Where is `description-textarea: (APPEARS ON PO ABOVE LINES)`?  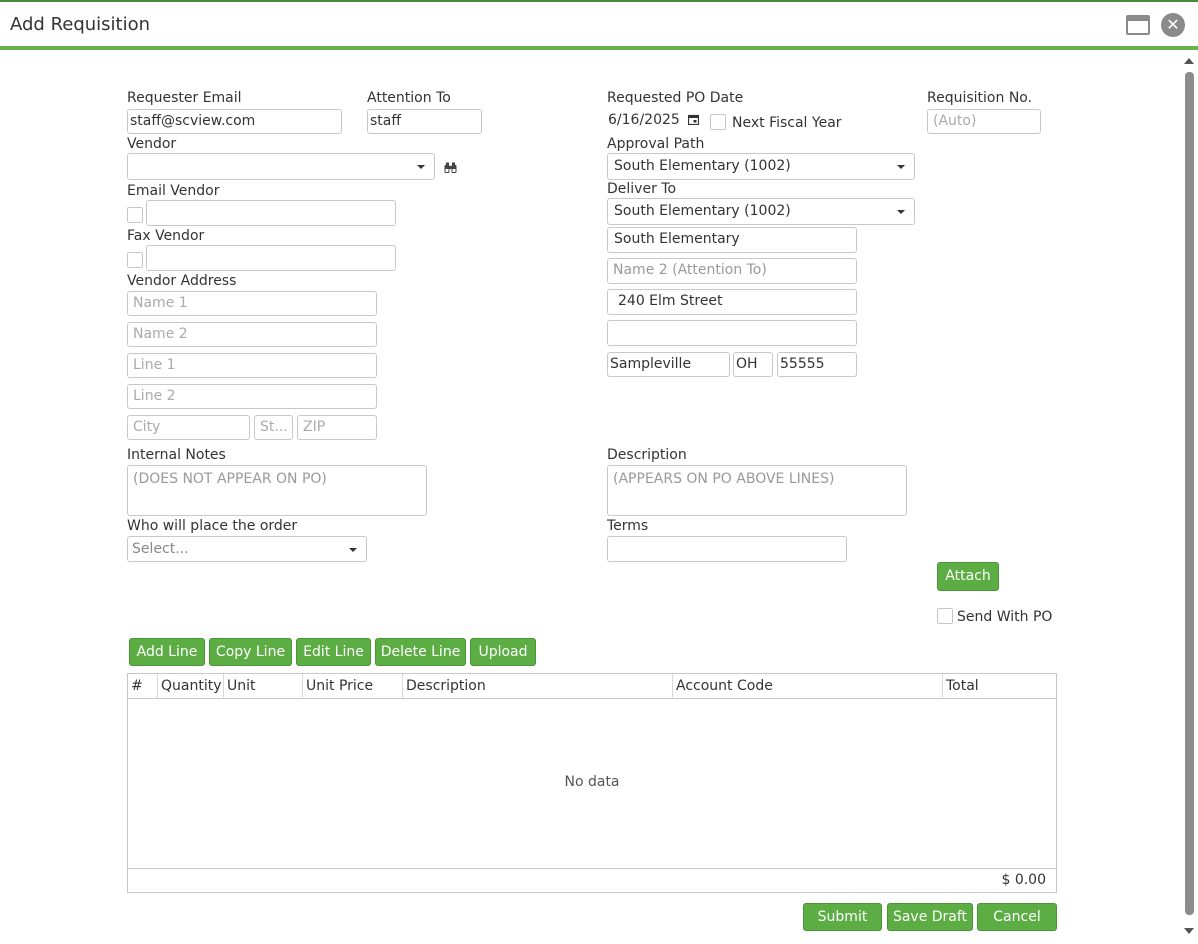 description-textarea: (APPEARS ON PO ABOVE LINES) is located at coordinates (757, 490).